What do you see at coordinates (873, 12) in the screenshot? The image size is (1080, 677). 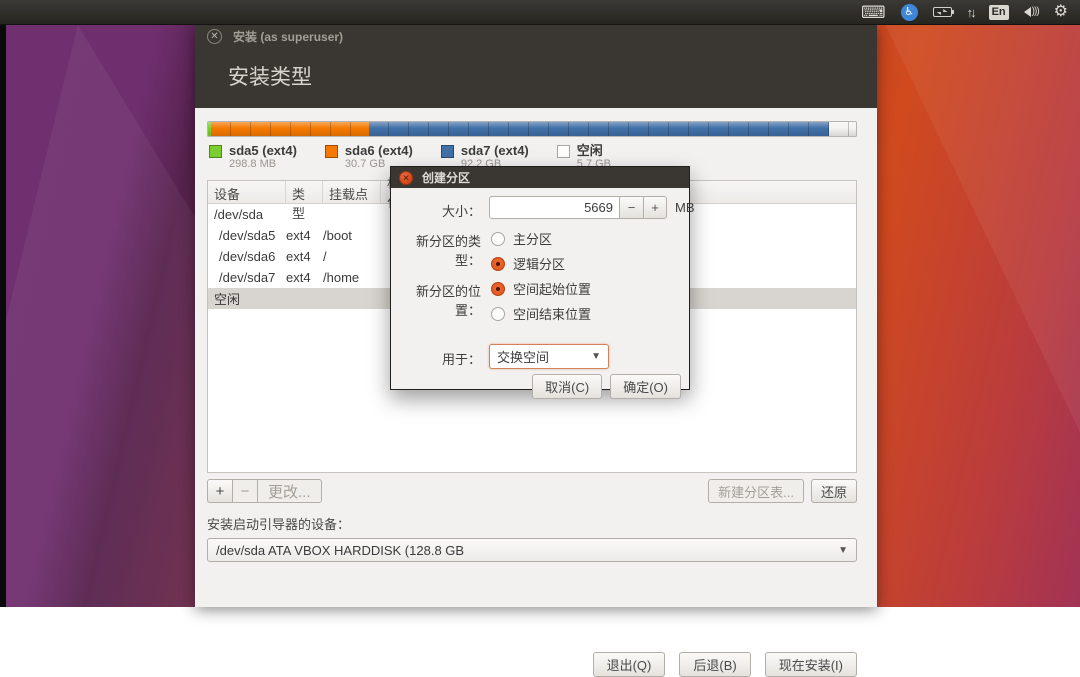 I see `keyboard-icon: ⌨` at bounding box center [873, 12].